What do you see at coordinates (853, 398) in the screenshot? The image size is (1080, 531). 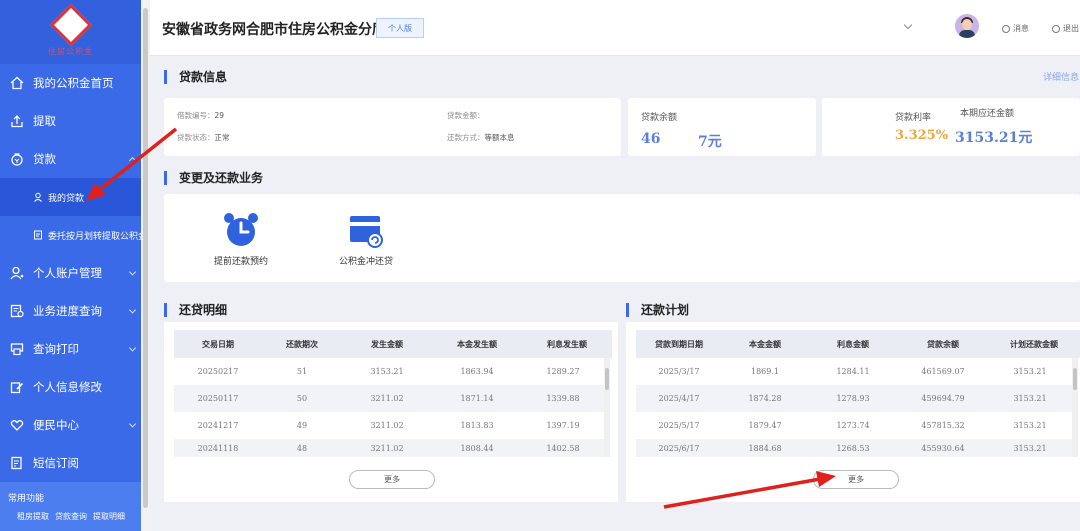 I see `table-cell: 1278.93` at bounding box center [853, 398].